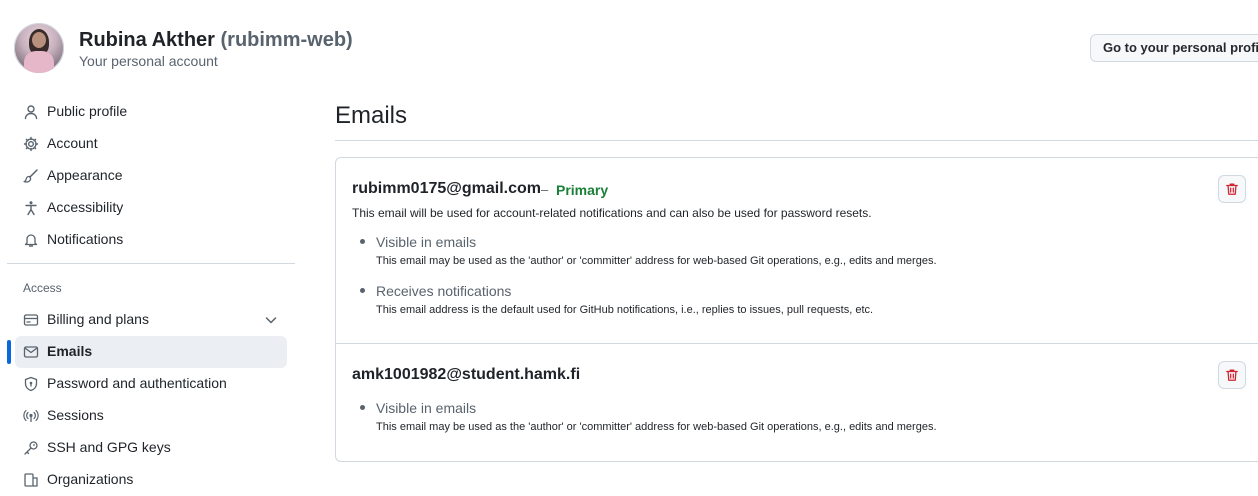 This screenshot has width=1258, height=496. I want to click on gear-icon, so click(31, 144).